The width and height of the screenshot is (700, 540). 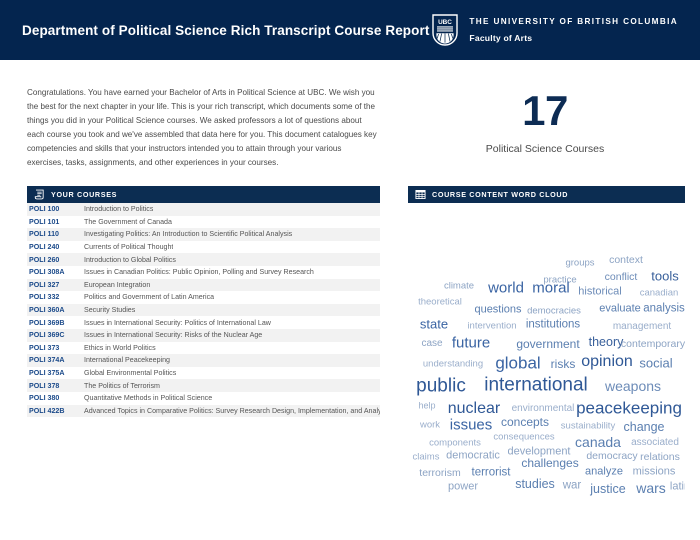 What do you see at coordinates (525, 422) in the screenshot?
I see `word-cloud-term: concepts` at bounding box center [525, 422].